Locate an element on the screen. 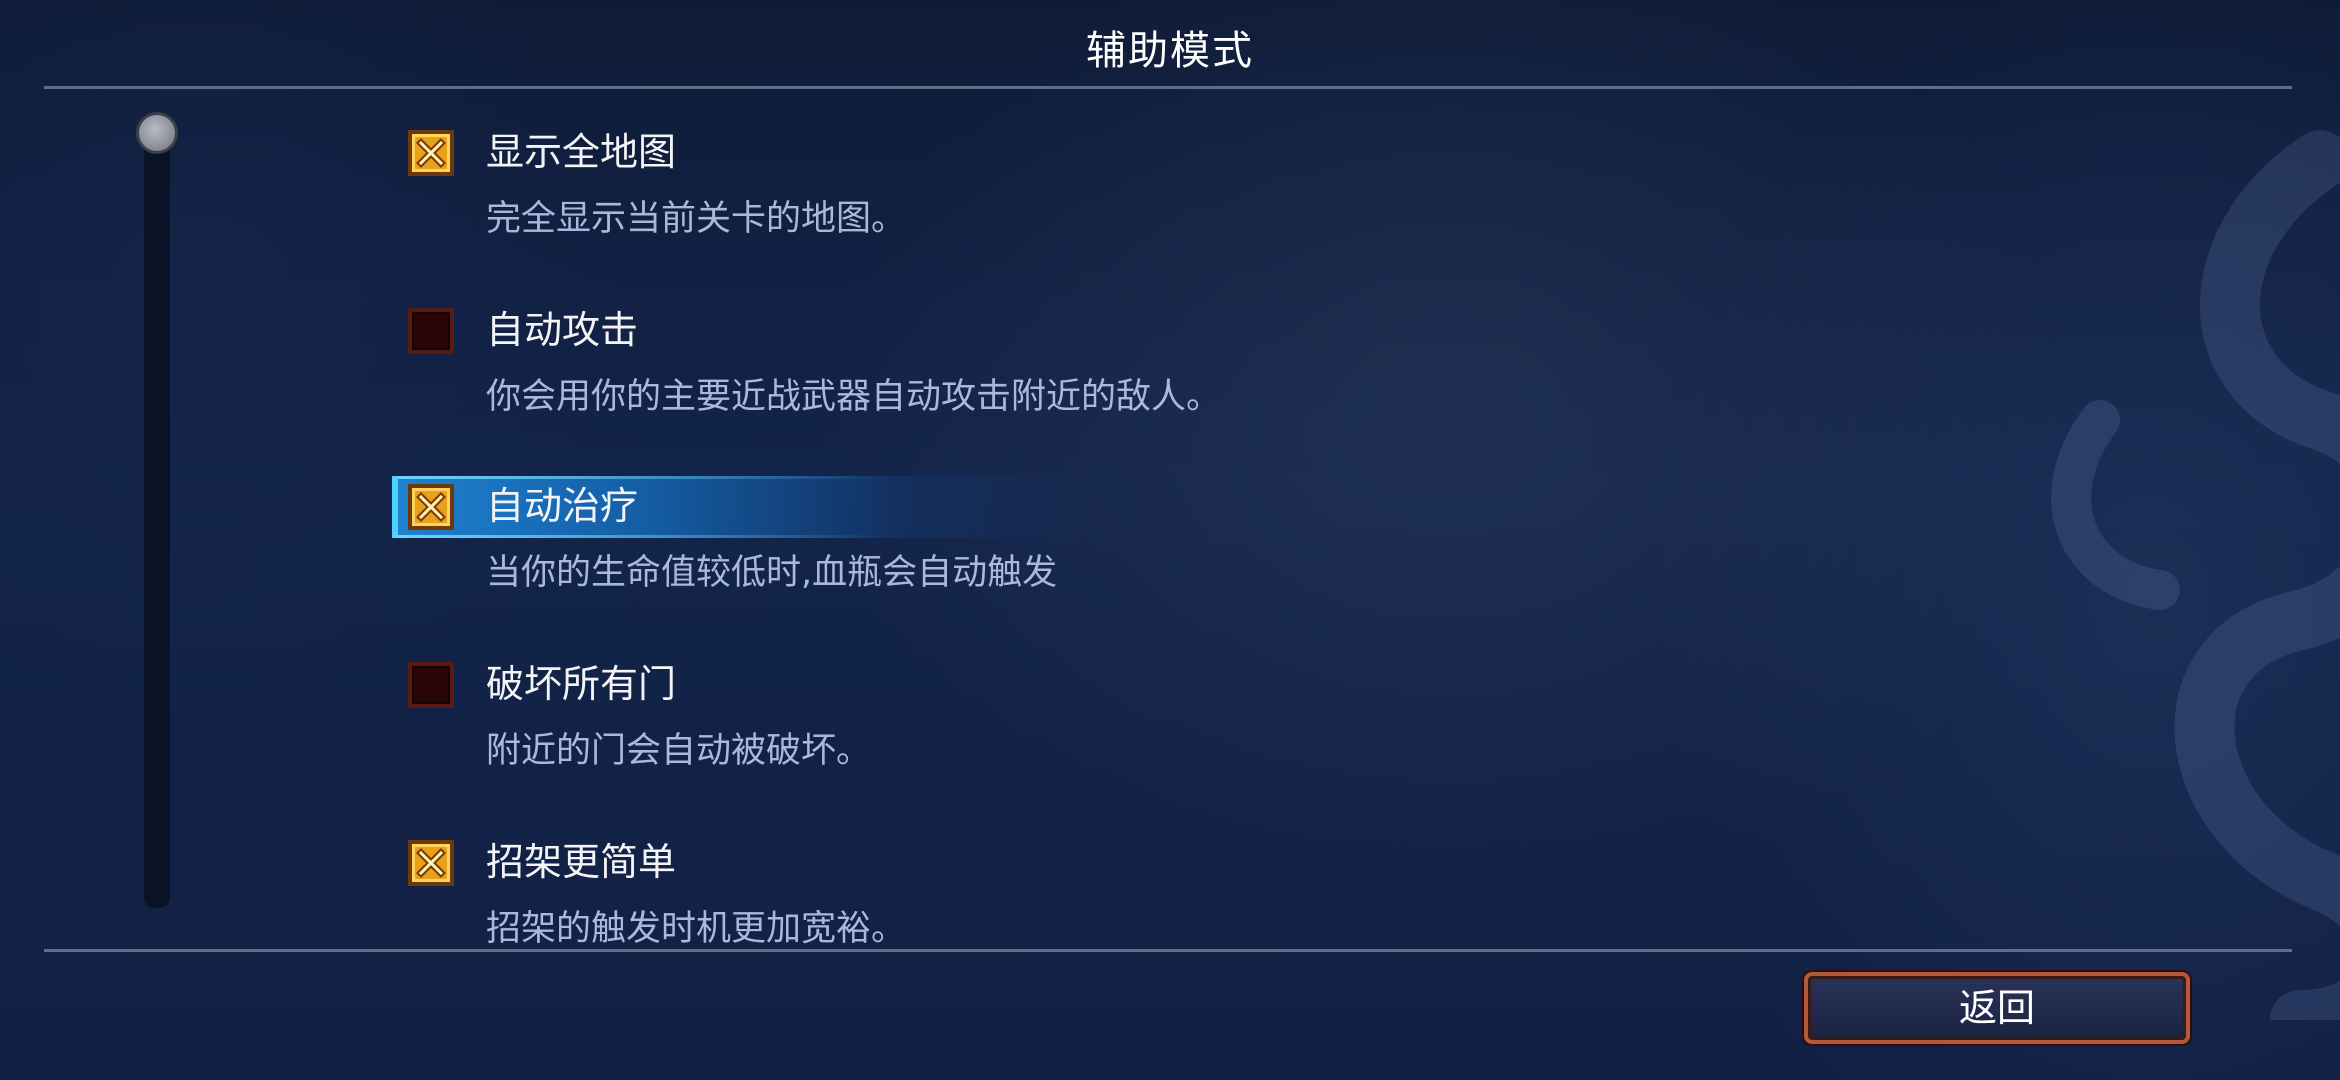  option-description: 当你的生命值较低时,血瓶会自动触发 is located at coordinates (772, 573).